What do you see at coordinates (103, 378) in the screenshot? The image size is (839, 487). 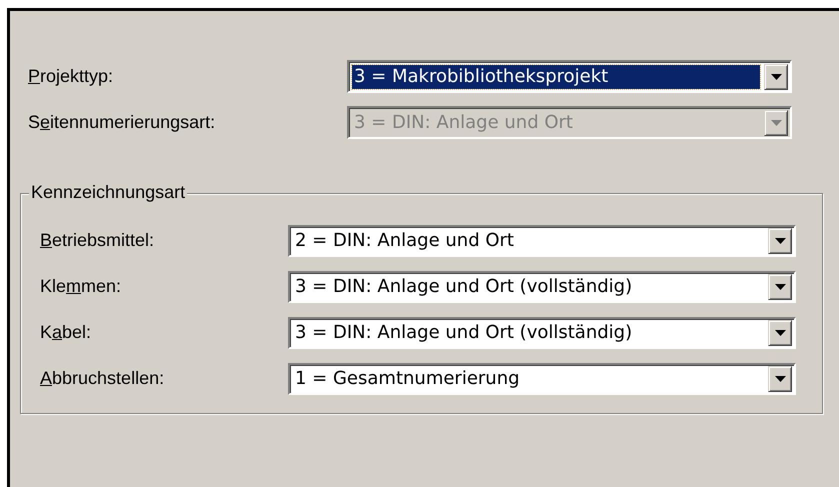 I see `field-label: Abbruchstellen:` at bounding box center [103, 378].